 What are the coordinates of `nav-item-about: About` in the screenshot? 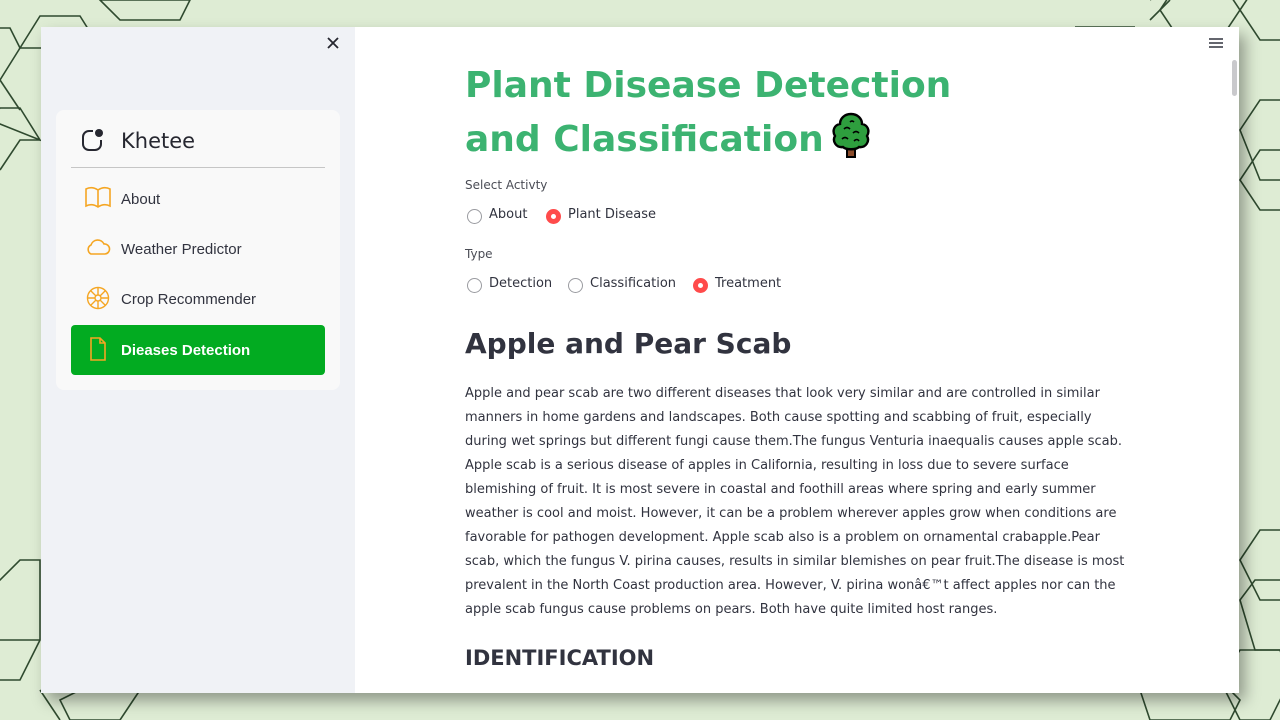 It's located at (198, 199).